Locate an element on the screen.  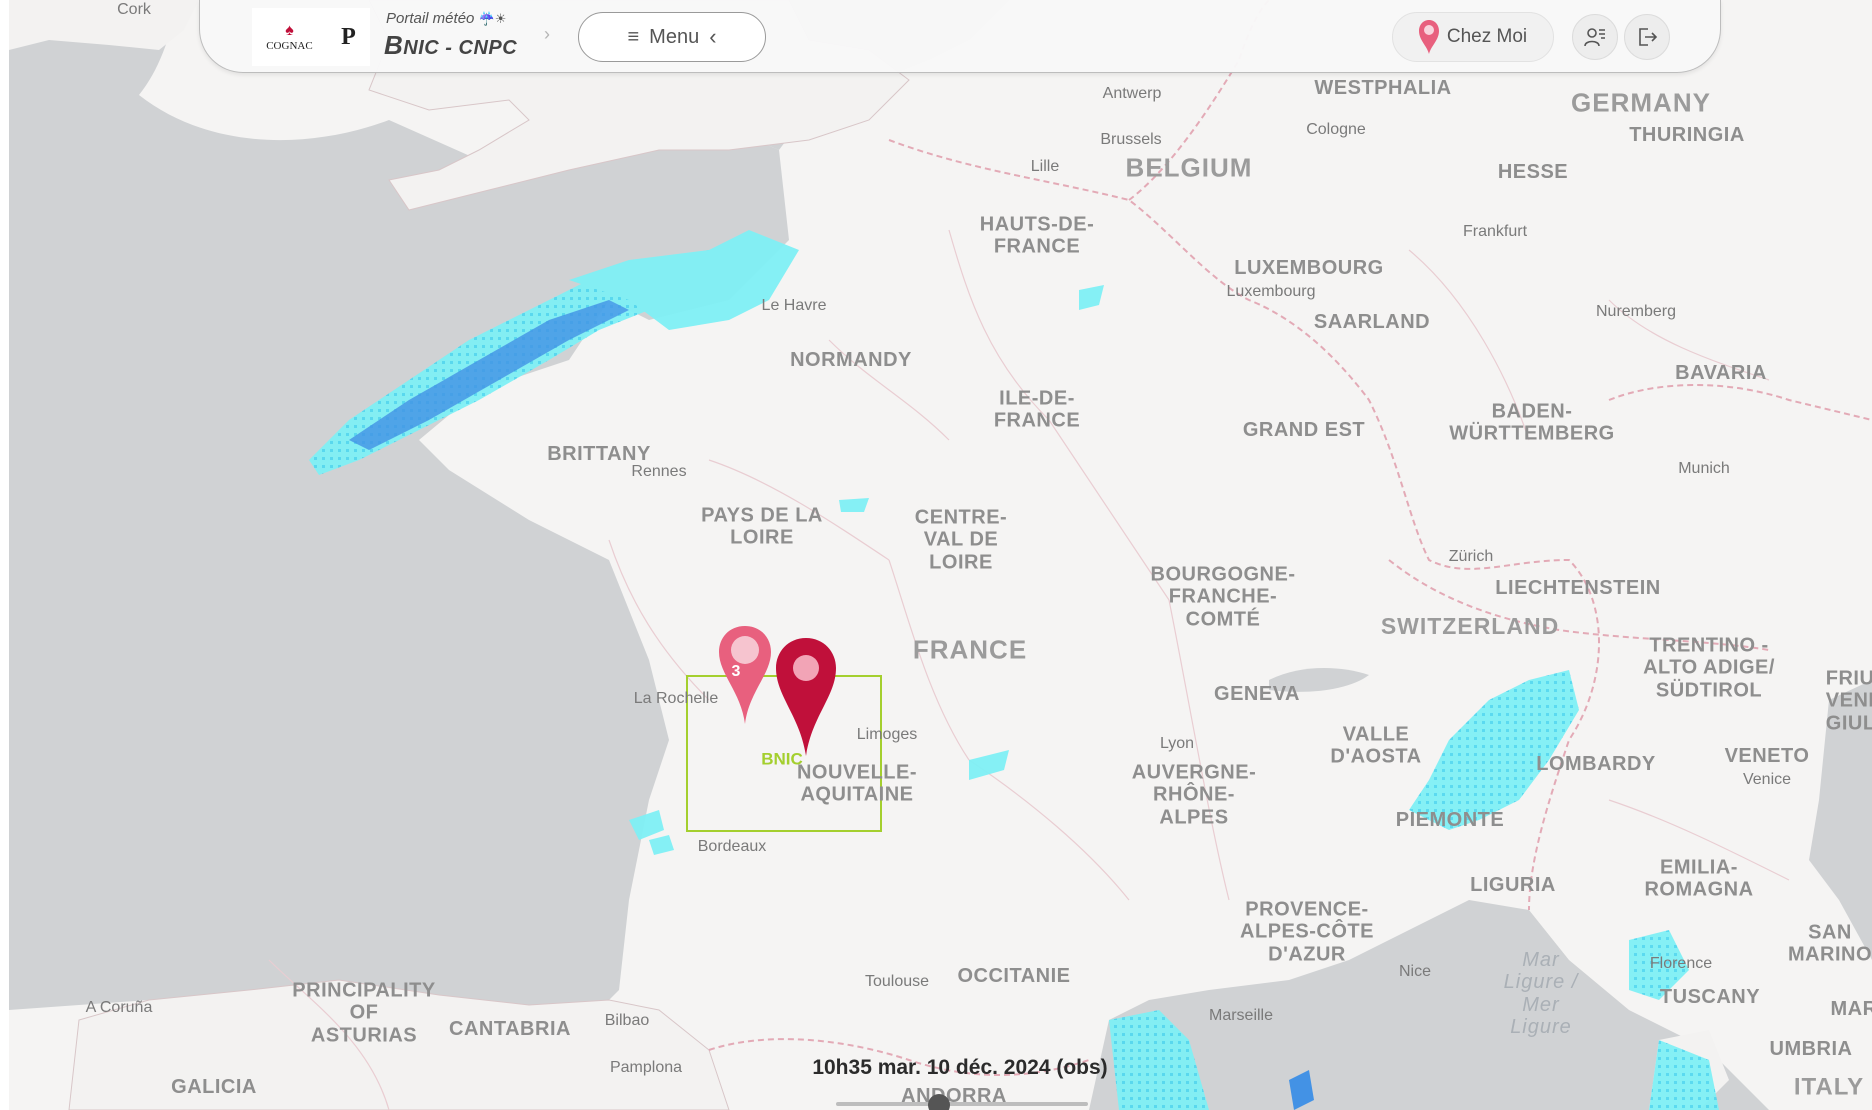
city-rennes: Rennes is located at coordinates (659, 472).